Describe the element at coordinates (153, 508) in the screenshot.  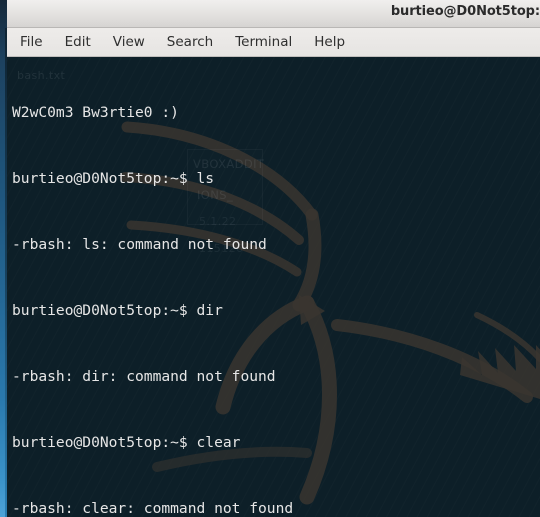
I see `terminal-line: -rbash: clear: command not found` at that location.